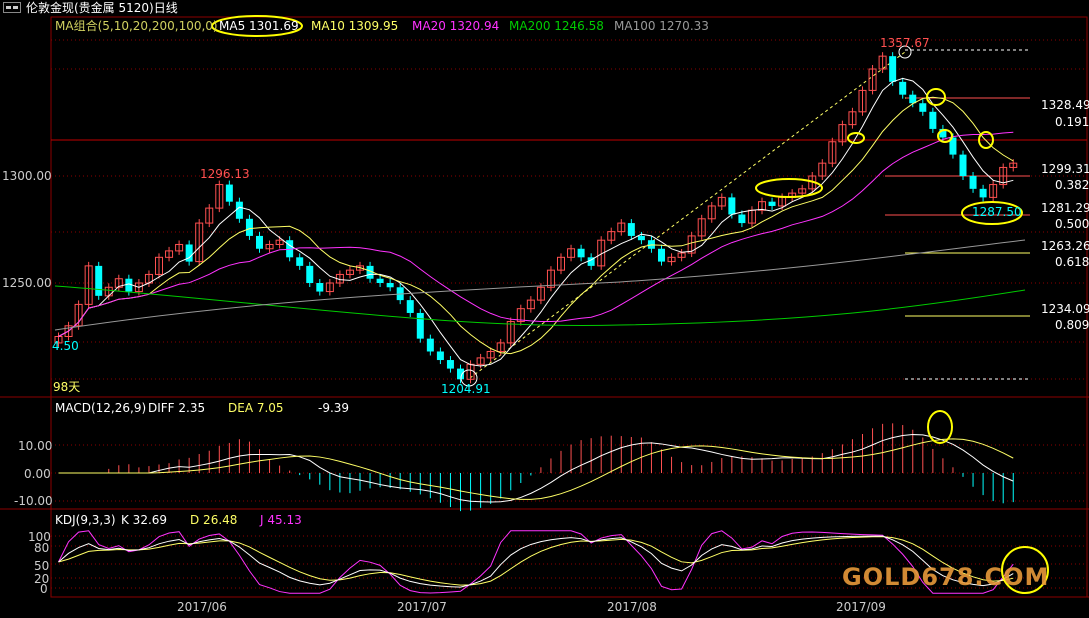 Image resolution: width=1089 pixels, height=618 pixels. What do you see at coordinates (214, 520) in the screenshot?
I see `kdj-d: D 26.48` at bounding box center [214, 520].